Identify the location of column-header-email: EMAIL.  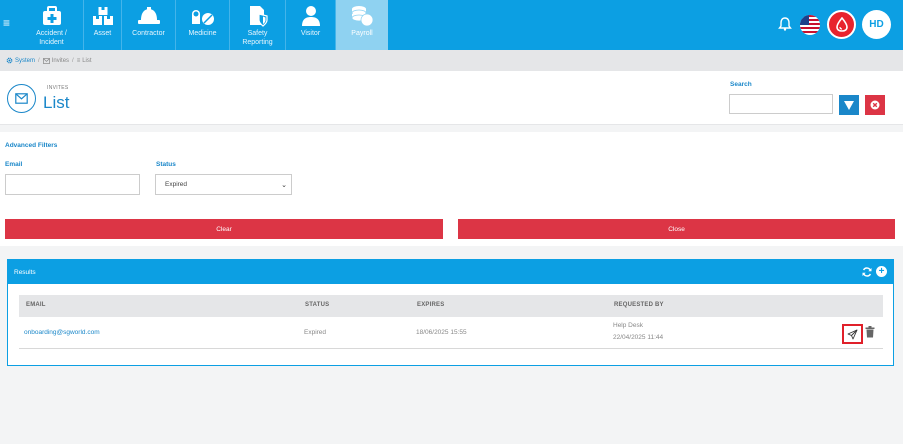
(36, 305).